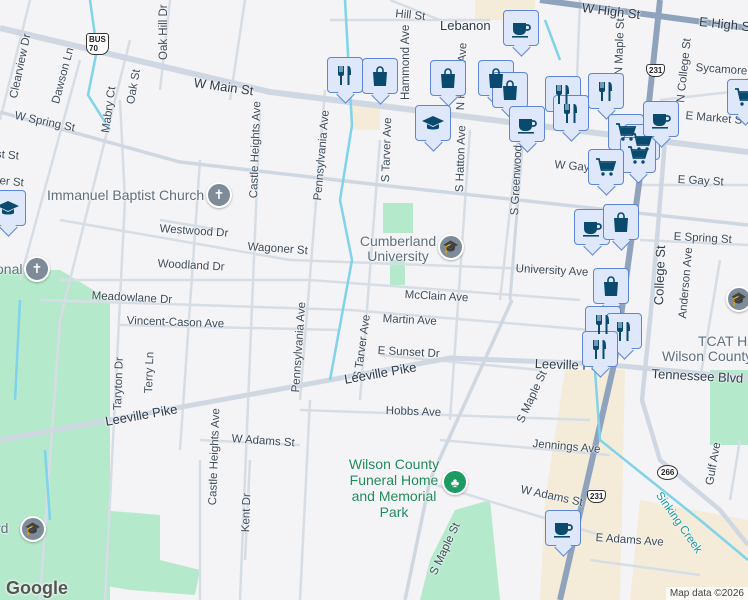  I want to click on street-label: Taryton Dr, so click(119, 383).